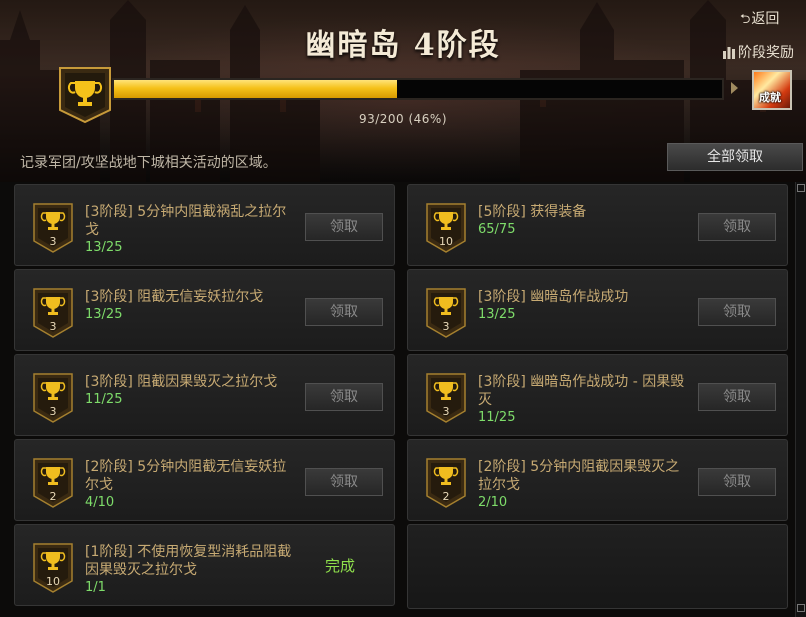  Describe the element at coordinates (597, 566) in the screenshot. I see `empty-slot` at that location.